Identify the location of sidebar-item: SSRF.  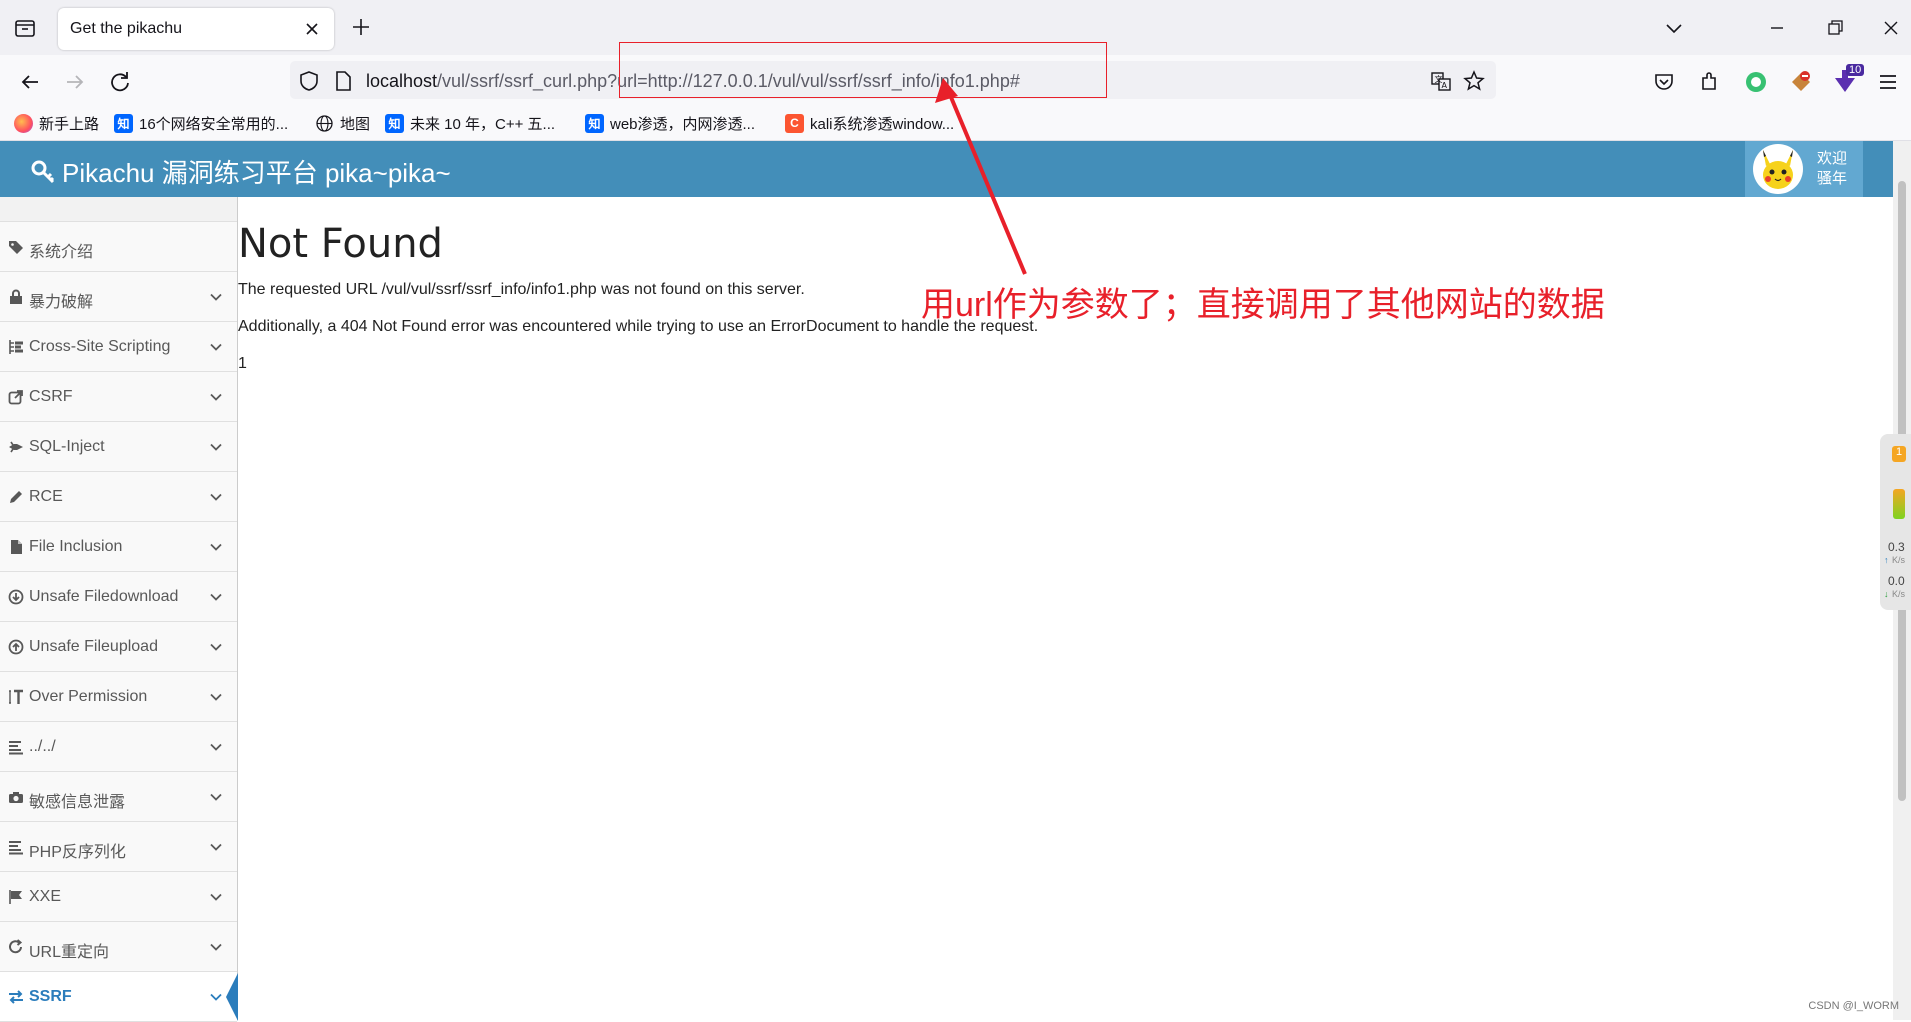
(119, 997).